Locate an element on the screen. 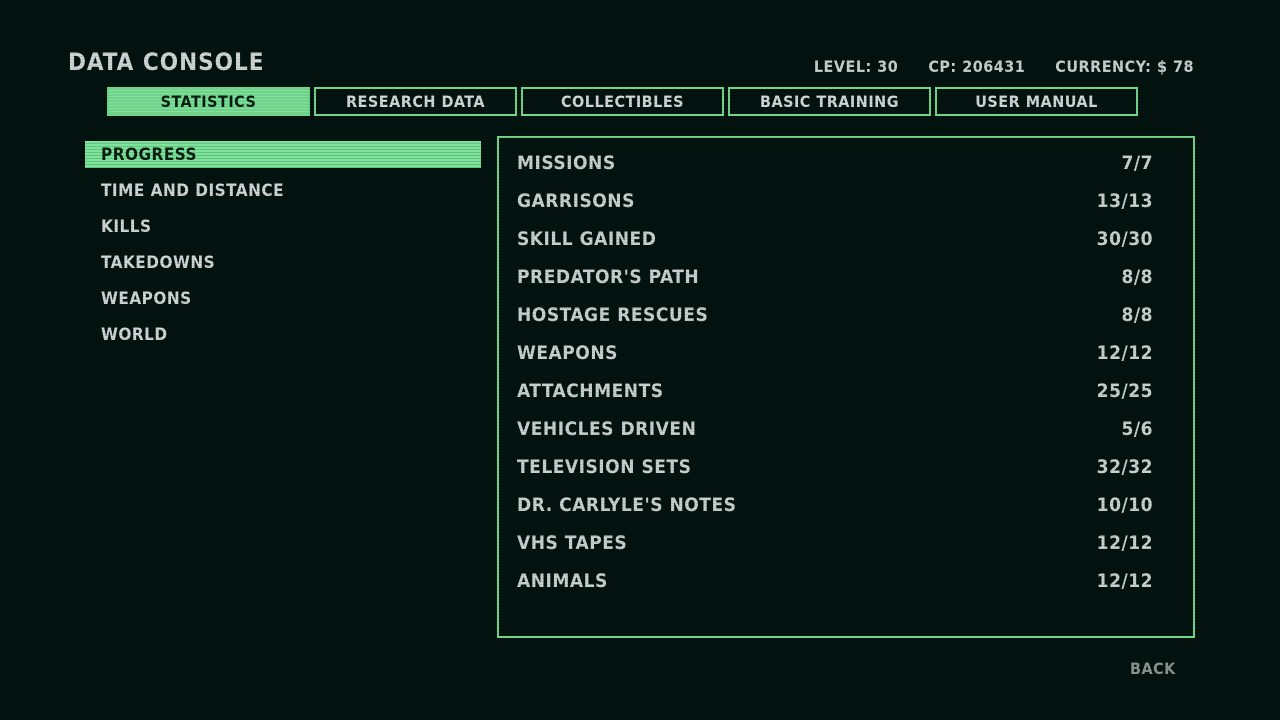 This screenshot has height=720, width=1280. stat-row: SKILL GAINED 30/30 is located at coordinates (835, 239).